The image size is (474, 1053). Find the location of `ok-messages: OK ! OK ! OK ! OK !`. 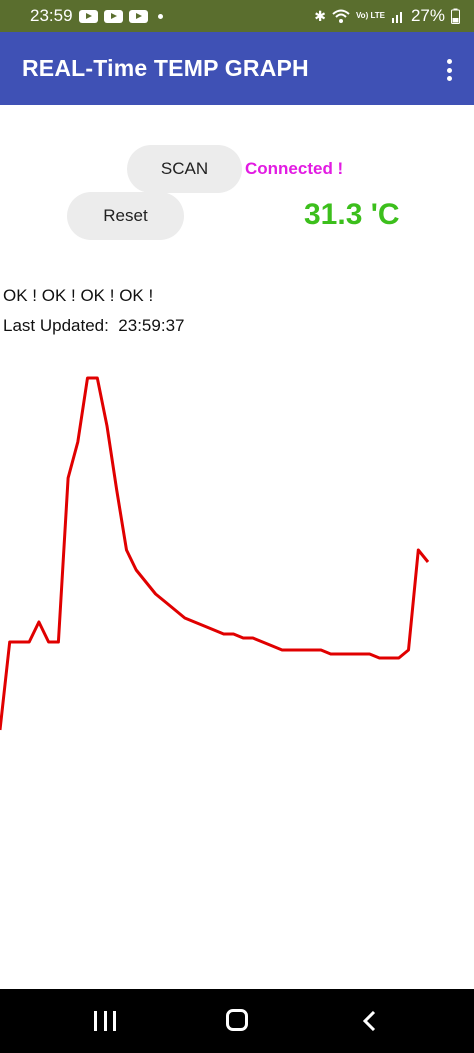

ok-messages: OK ! OK ! OK ! OK ! is located at coordinates (78, 295).